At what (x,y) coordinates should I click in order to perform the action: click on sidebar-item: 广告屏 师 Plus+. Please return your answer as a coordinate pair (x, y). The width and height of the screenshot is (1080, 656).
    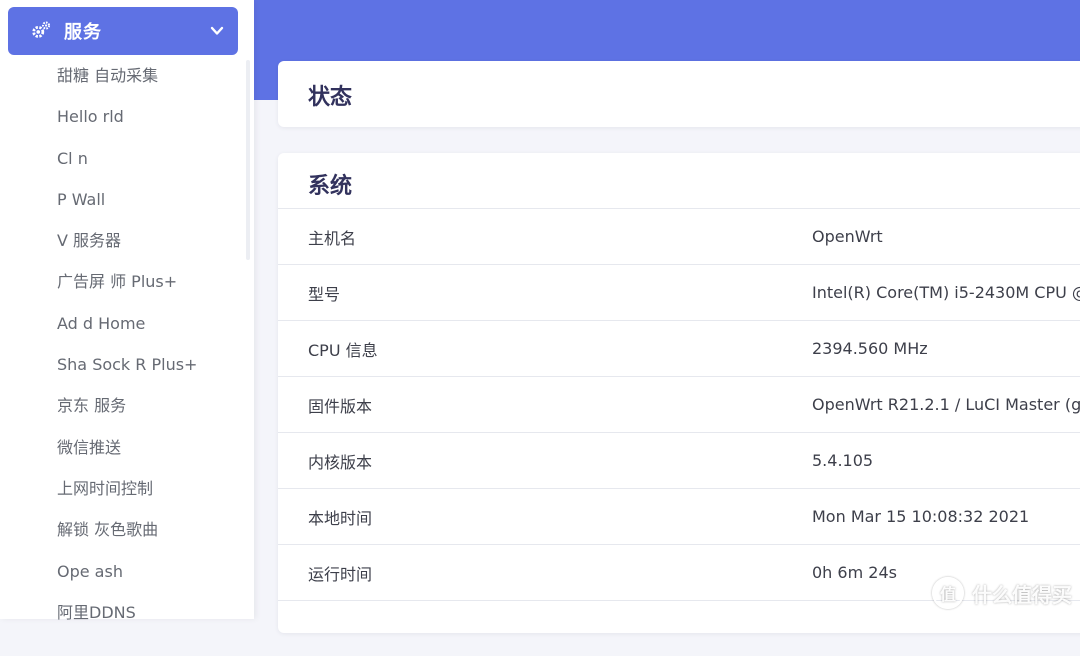
    Looking at the image, I should click on (127, 281).